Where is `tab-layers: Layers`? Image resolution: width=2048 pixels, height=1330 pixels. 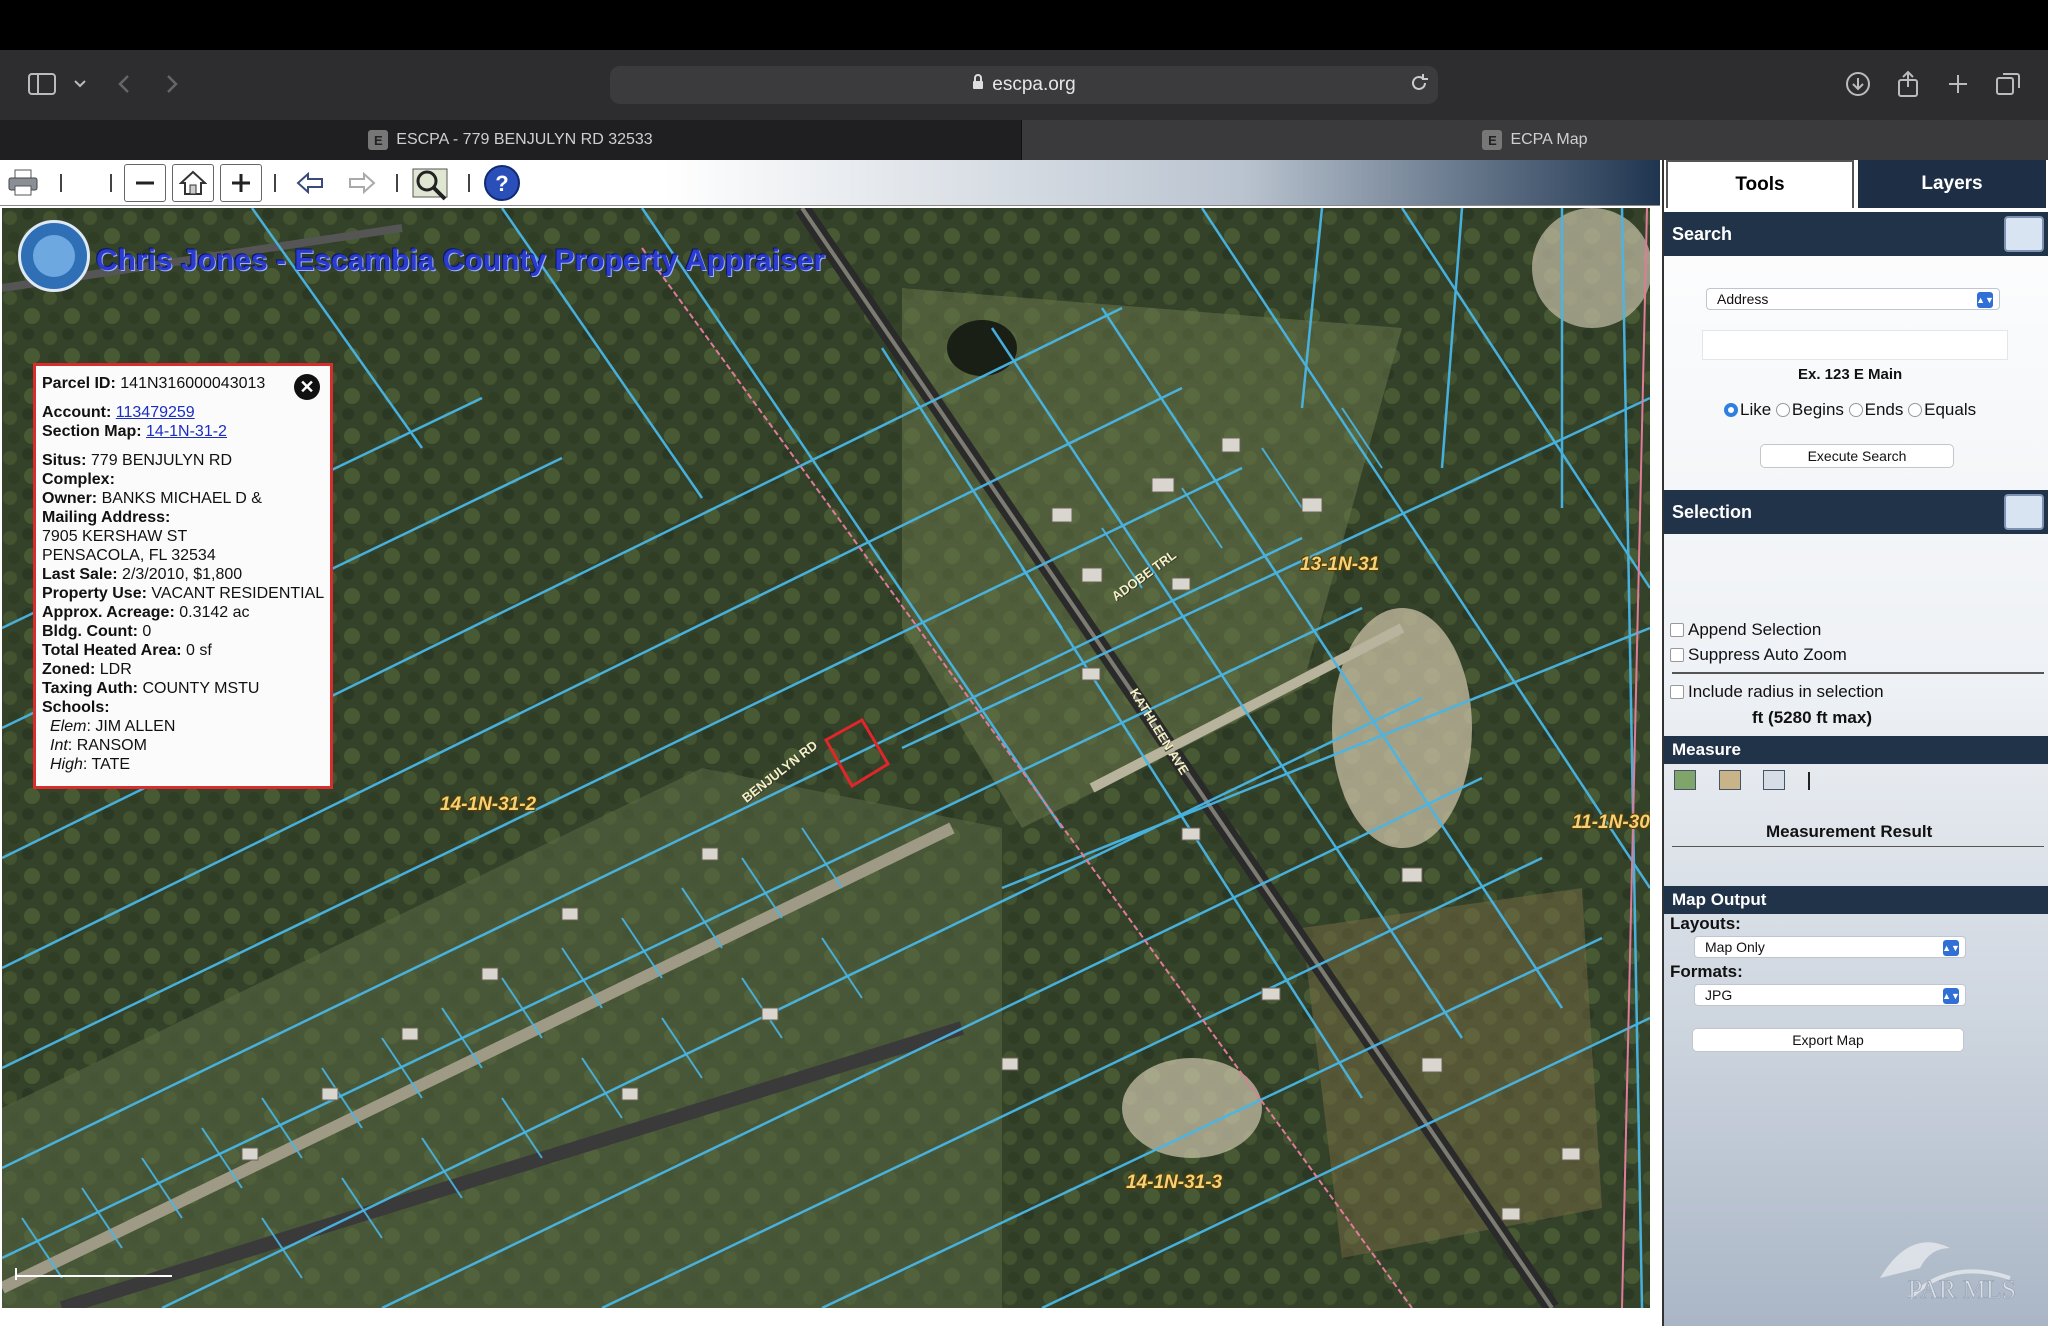 tab-layers: Layers is located at coordinates (1952, 184).